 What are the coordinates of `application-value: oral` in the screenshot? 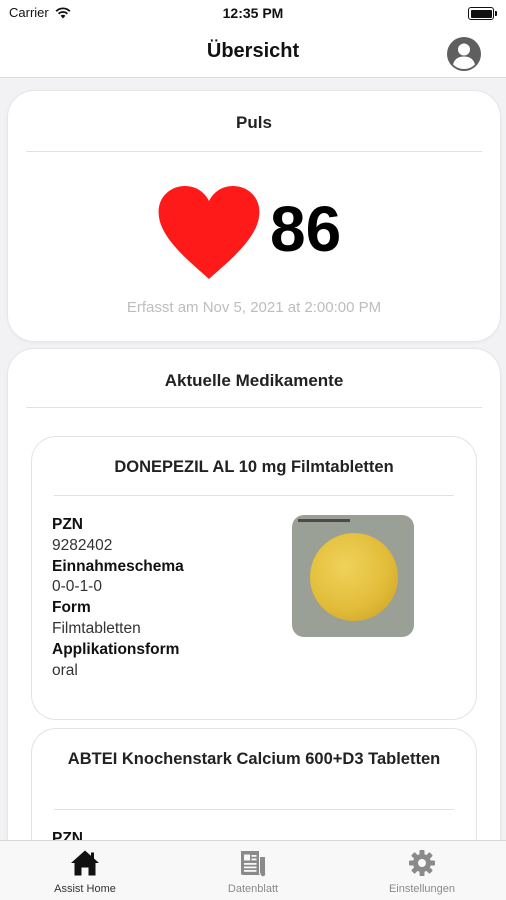 It's located at (65, 670).